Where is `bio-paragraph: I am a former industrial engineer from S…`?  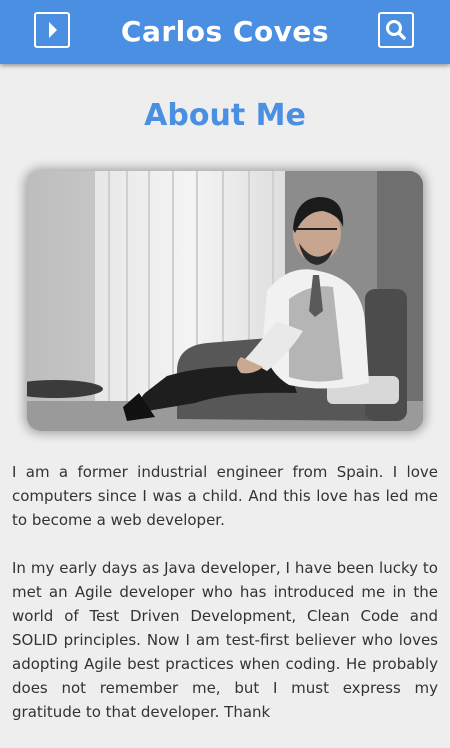
bio-paragraph: I am a former industrial engineer from S… is located at coordinates (225, 496).